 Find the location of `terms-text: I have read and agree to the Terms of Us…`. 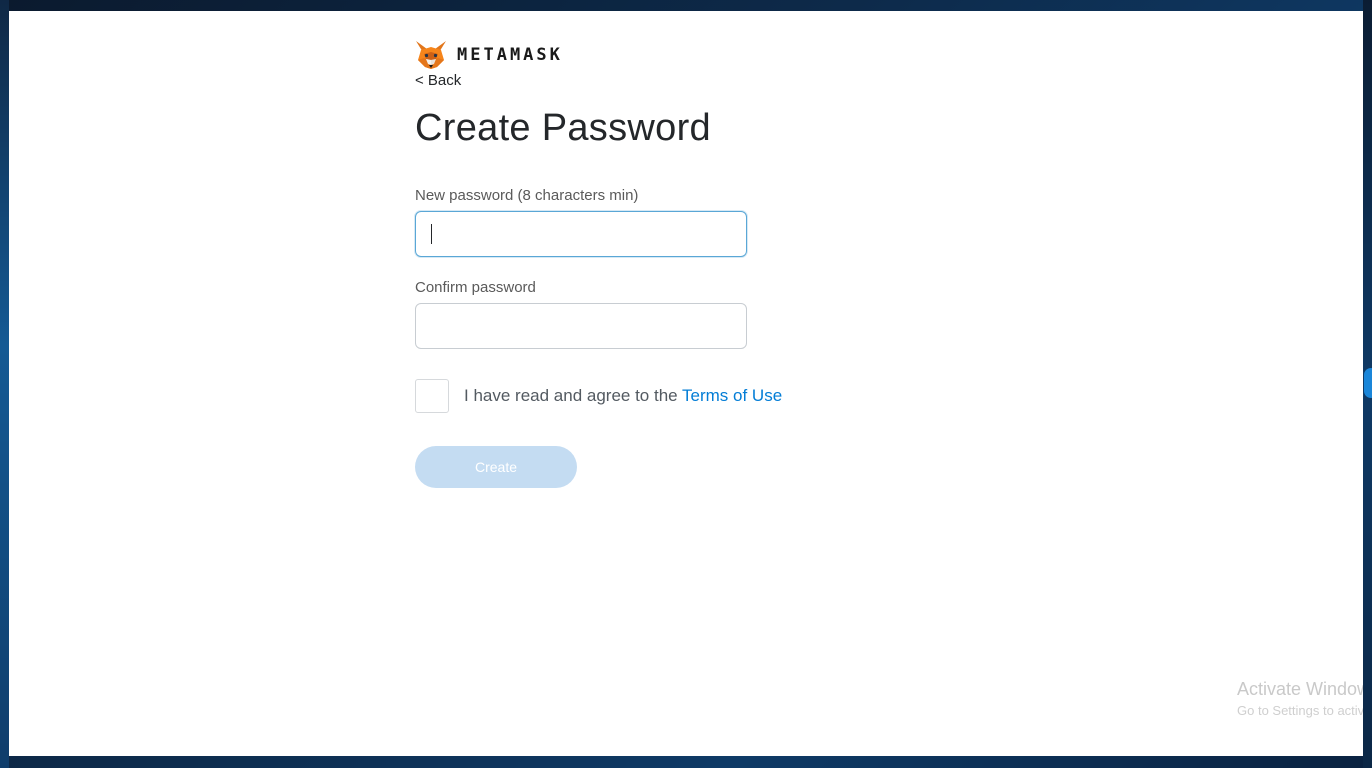

terms-text: I have read and agree to the Terms of Us… is located at coordinates (623, 396).